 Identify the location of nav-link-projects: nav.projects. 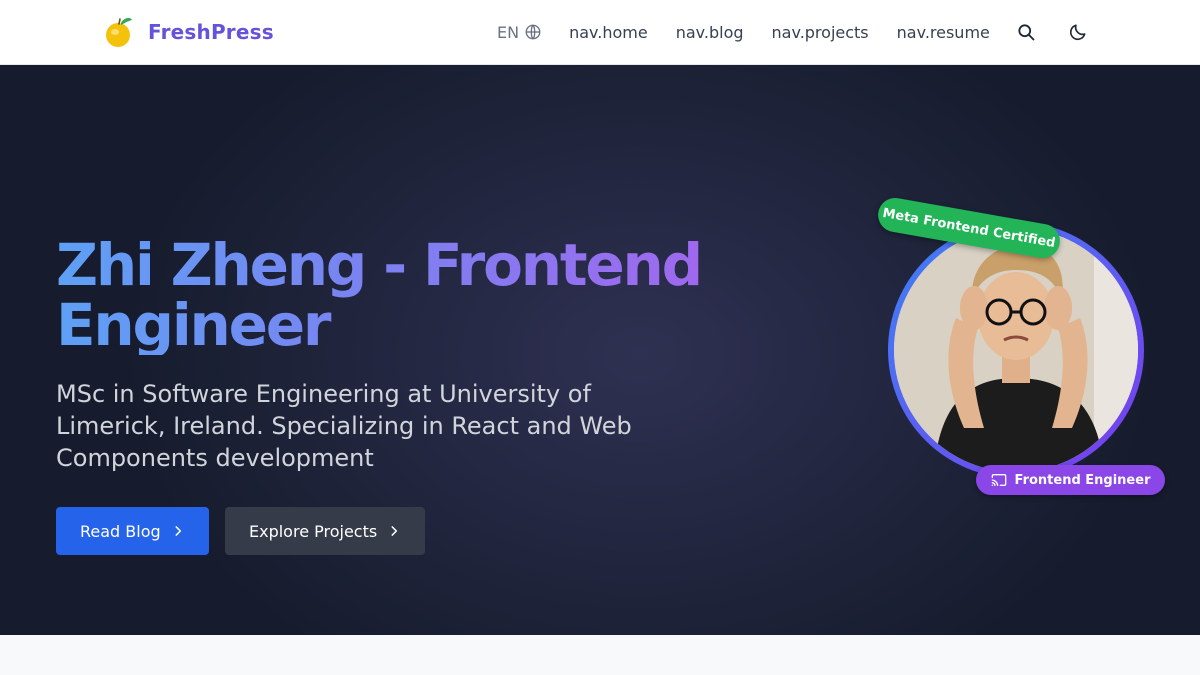
(820, 32).